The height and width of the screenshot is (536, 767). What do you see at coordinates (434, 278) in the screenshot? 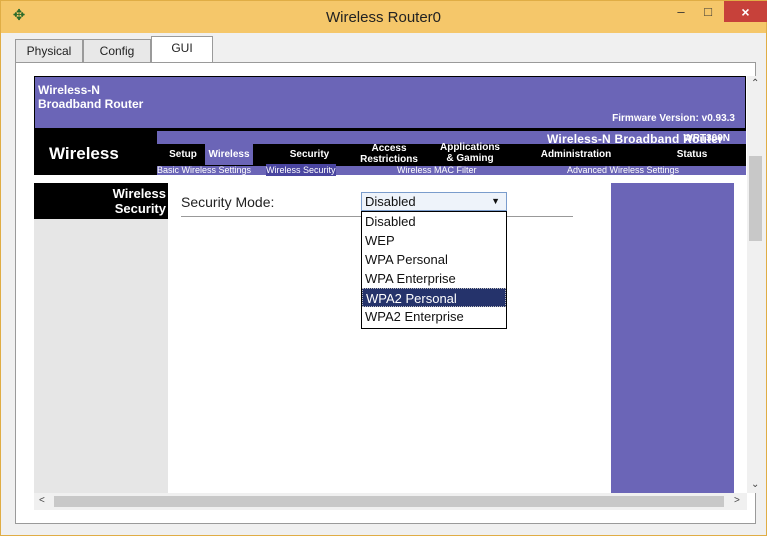
I see `option-wpa-enterprise: WPA Enterprise` at bounding box center [434, 278].